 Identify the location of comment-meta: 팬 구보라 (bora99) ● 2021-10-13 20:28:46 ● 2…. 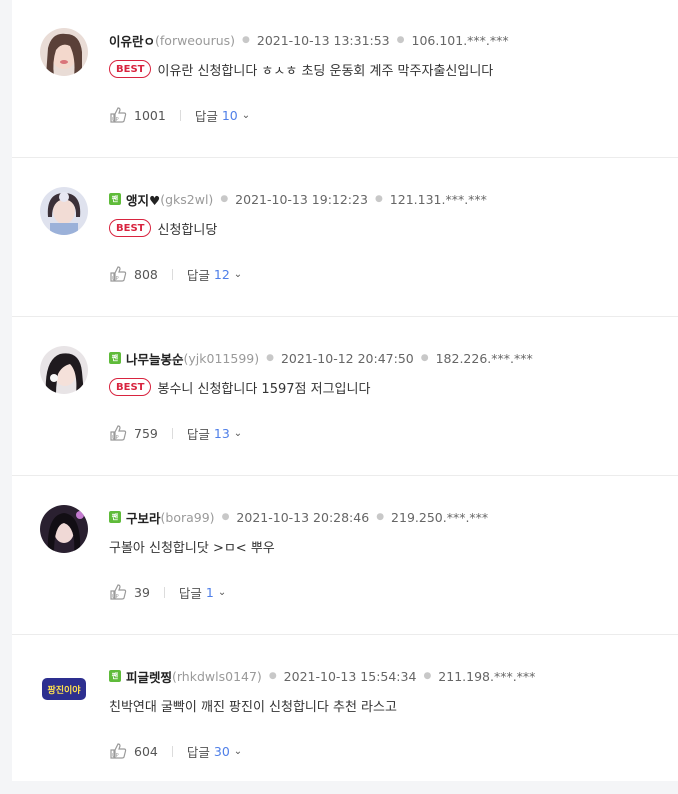
(298, 517).